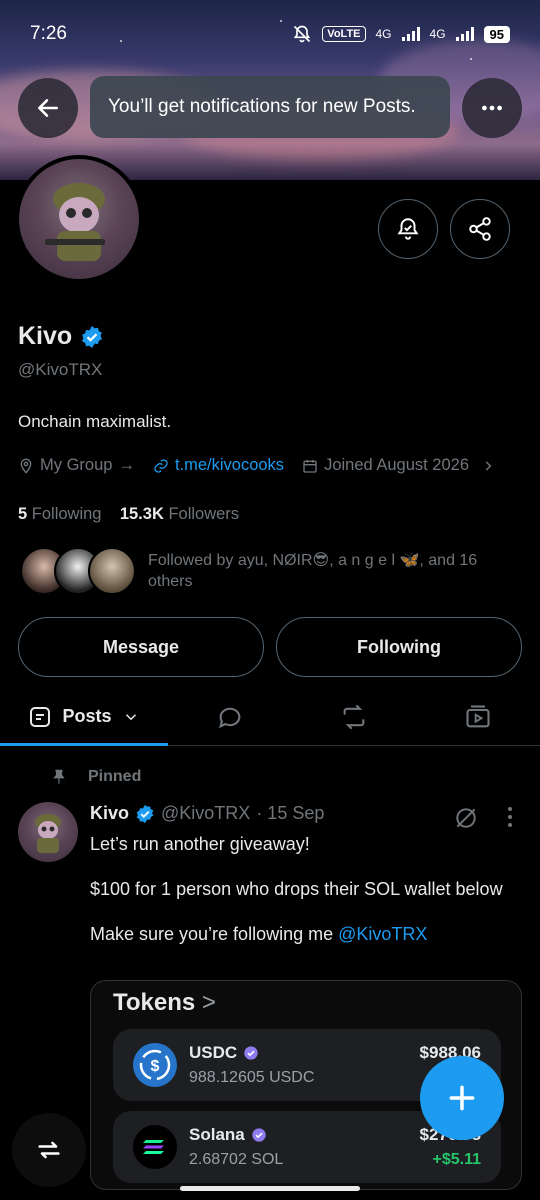 The height and width of the screenshot is (1200, 540). Describe the element at coordinates (78, 571) in the screenshot. I see `followed-by-avatars` at that location.